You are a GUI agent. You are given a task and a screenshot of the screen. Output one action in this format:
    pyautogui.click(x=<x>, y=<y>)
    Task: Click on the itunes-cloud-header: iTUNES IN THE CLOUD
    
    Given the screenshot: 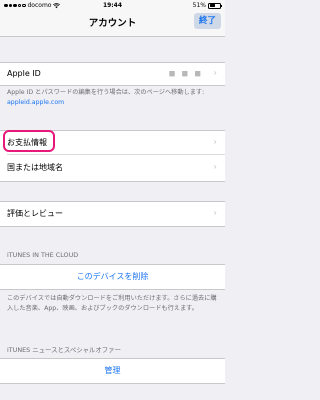 What is the action you would take?
    pyautogui.click(x=43, y=255)
    